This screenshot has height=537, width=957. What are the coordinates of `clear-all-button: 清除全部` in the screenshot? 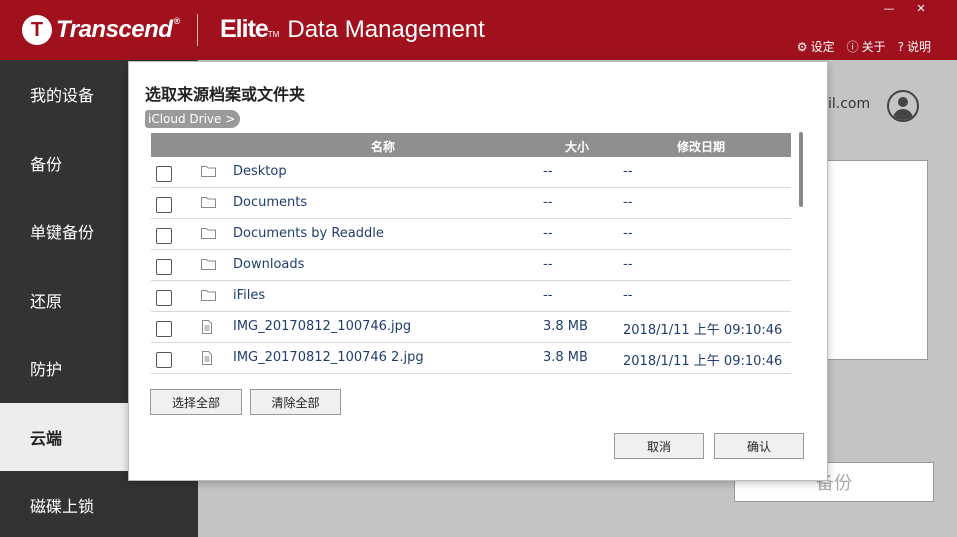 It's located at (295, 402).